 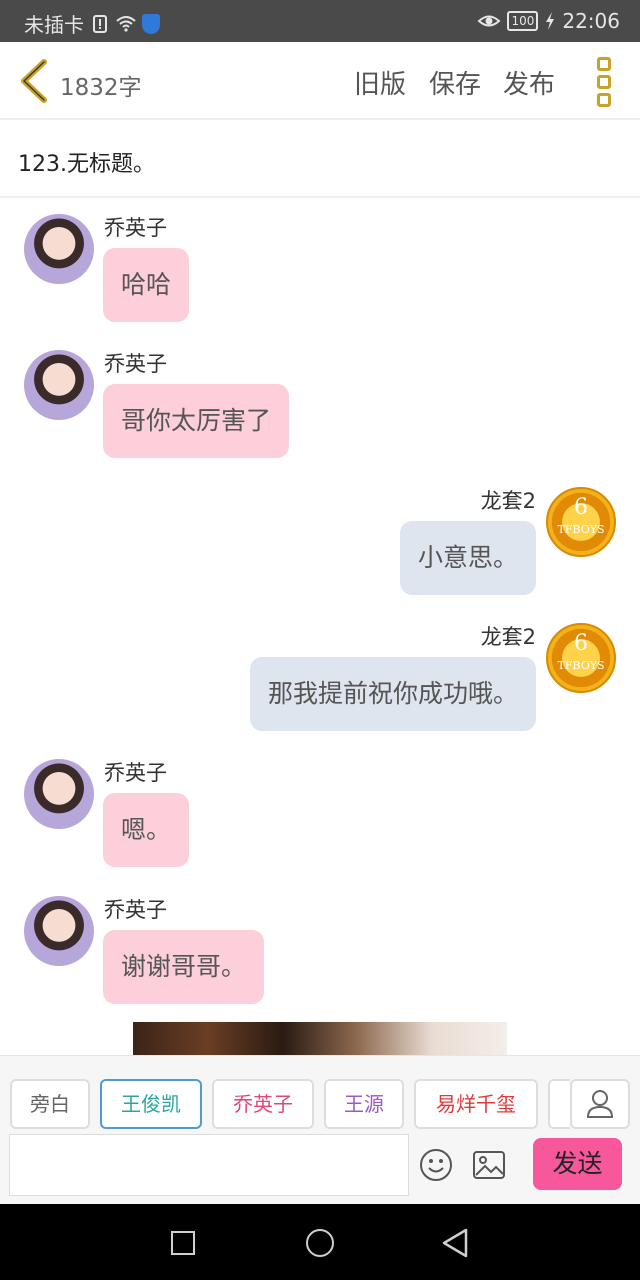 What do you see at coordinates (489, 1165) in the screenshot?
I see `image-icon` at bounding box center [489, 1165].